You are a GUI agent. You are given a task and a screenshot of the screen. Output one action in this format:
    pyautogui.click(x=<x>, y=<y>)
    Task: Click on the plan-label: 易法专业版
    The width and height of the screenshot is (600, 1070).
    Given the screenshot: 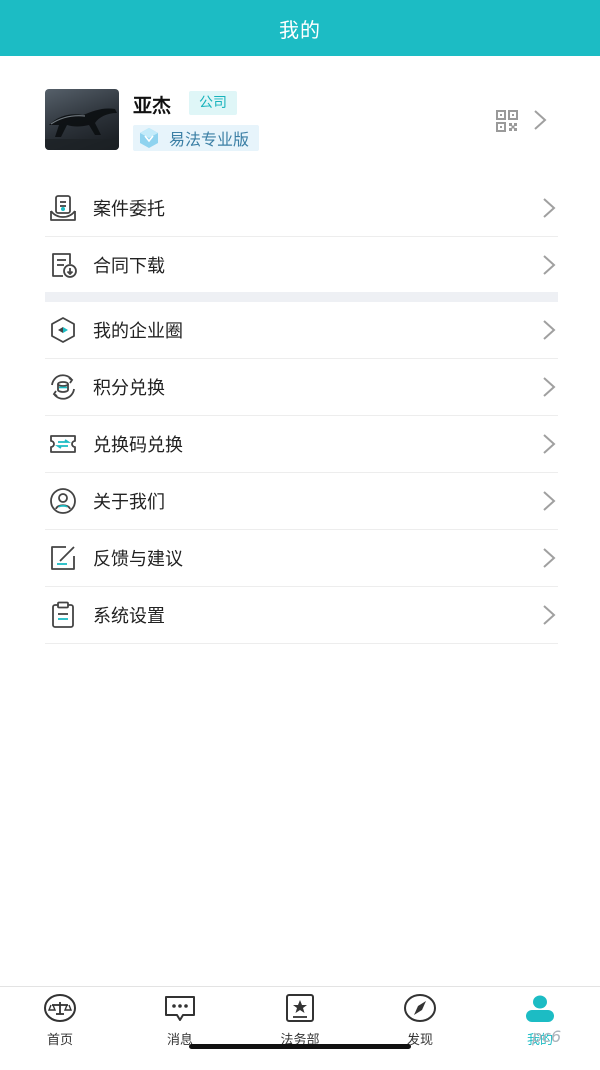 What is the action you would take?
    pyautogui.click(x=209, y=139)
    